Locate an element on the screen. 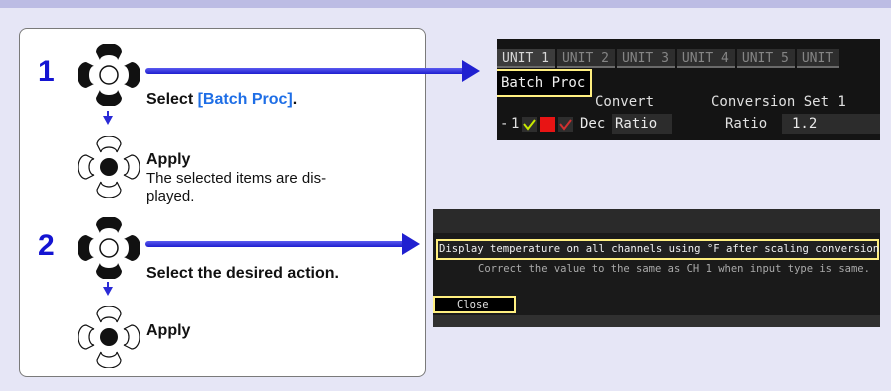 This screenshot has height=391, width=891. convert-header: Convert is located at coordinates (625, 102).